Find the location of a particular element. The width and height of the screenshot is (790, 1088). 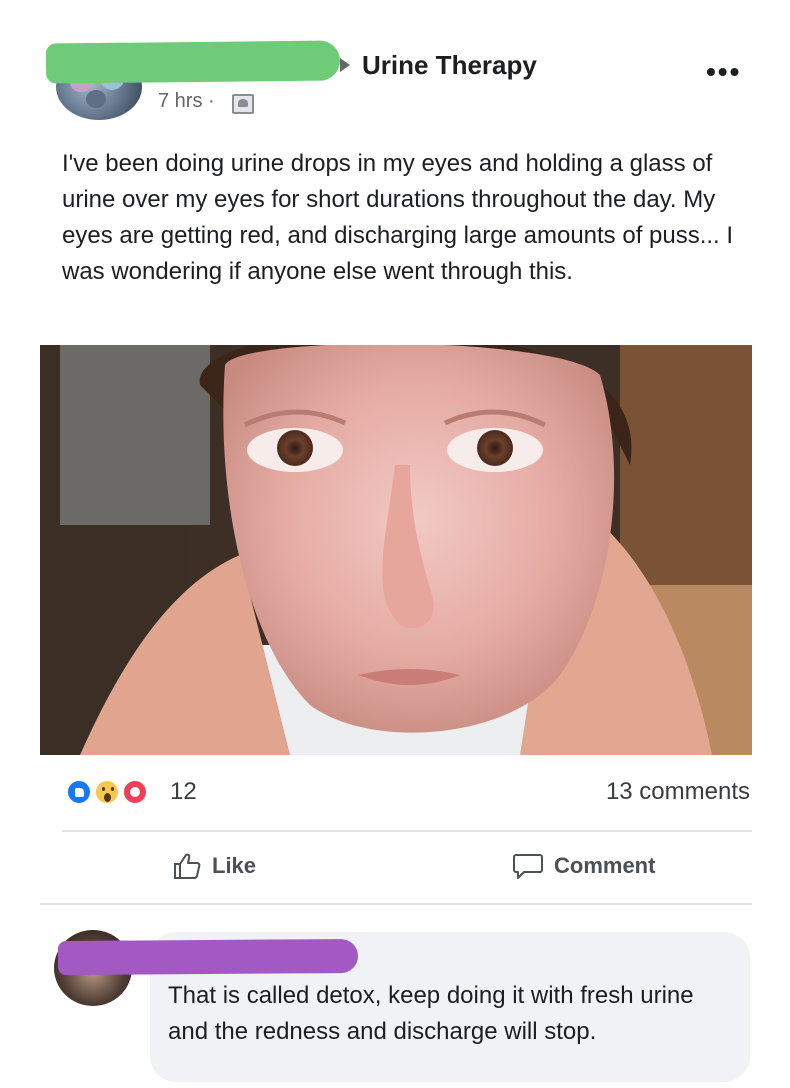

thumbs-up-icon is located at coordinates (187, 866).